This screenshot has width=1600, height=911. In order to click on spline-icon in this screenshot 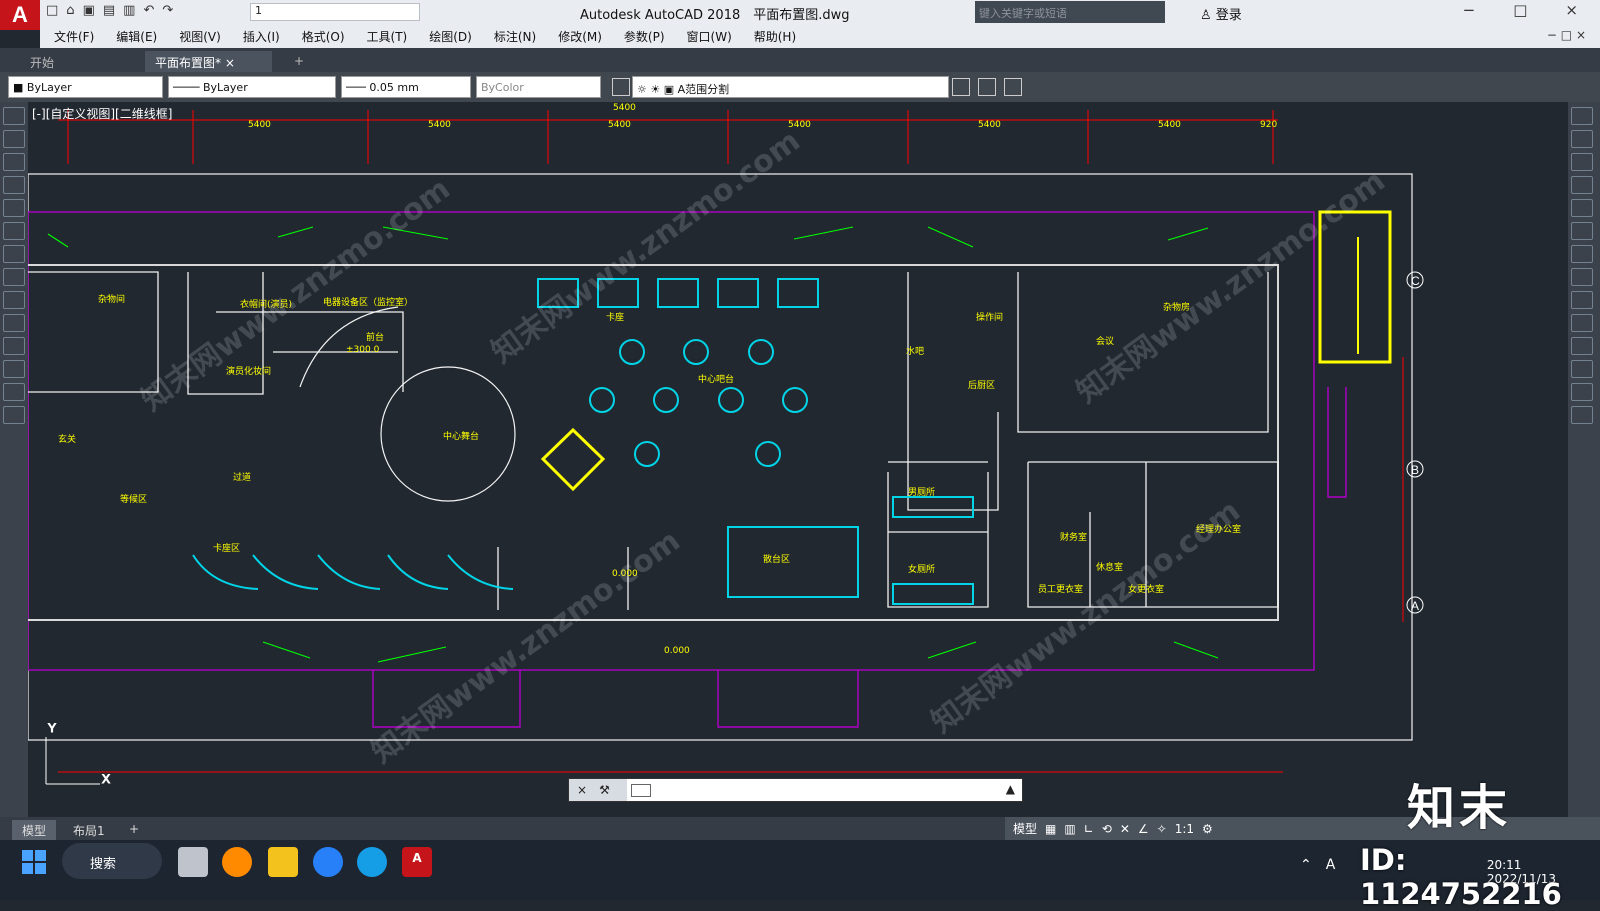, I will do `click(14, 300)`.